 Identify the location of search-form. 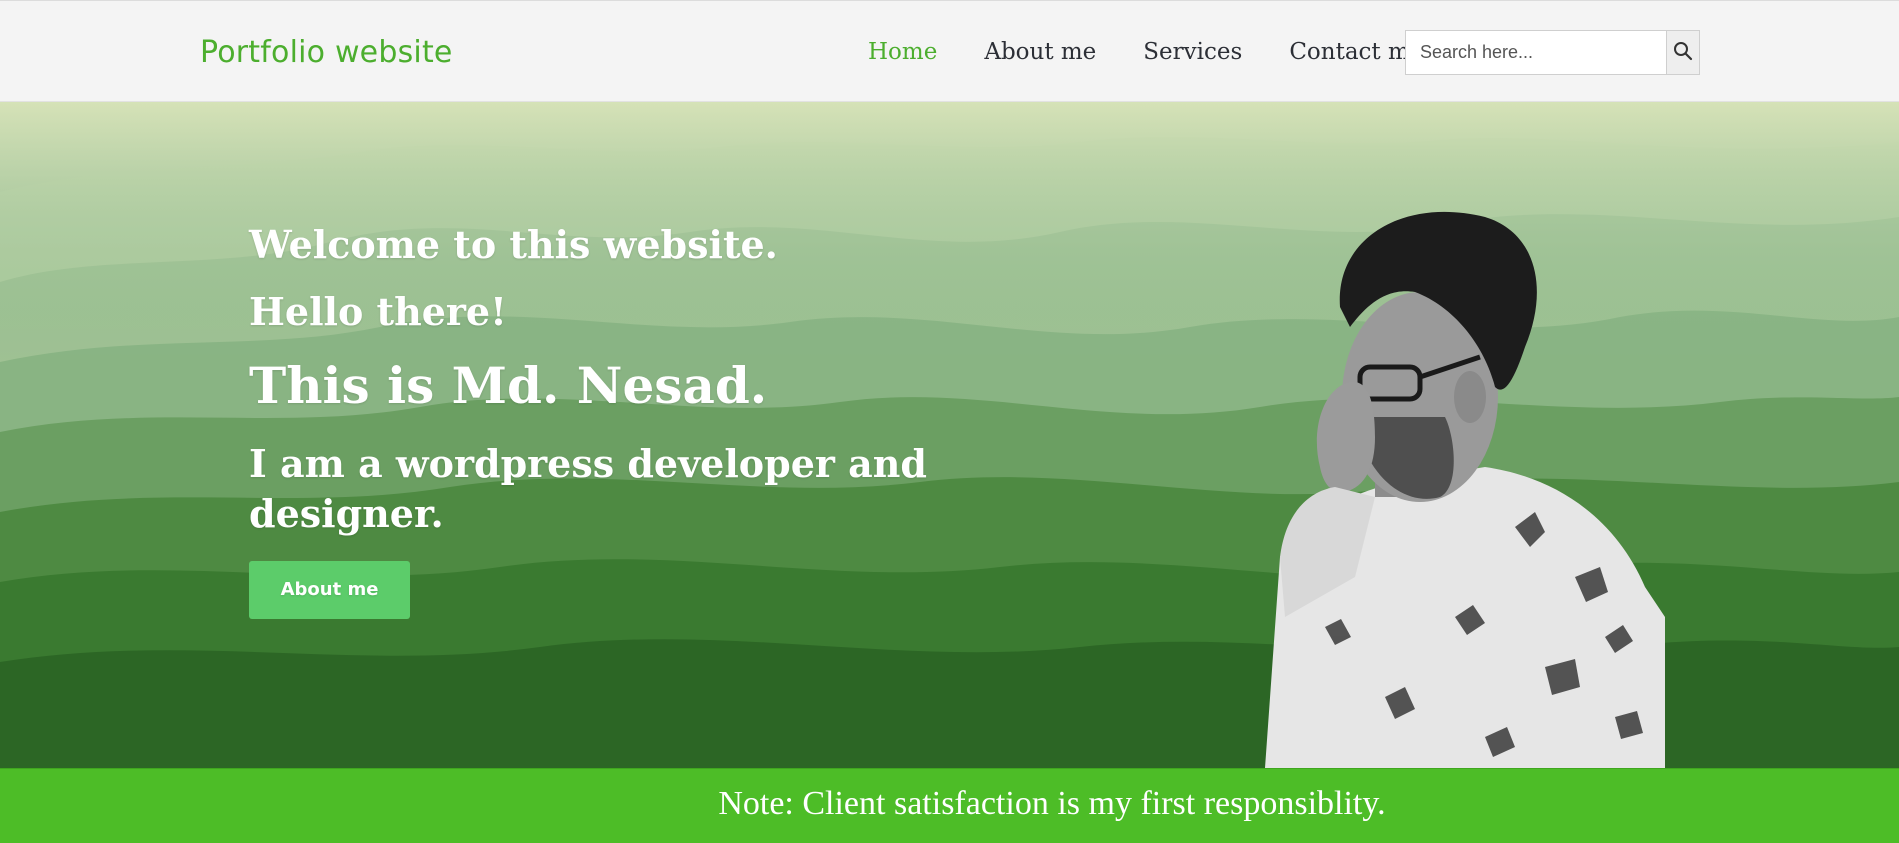
(1552, 52).